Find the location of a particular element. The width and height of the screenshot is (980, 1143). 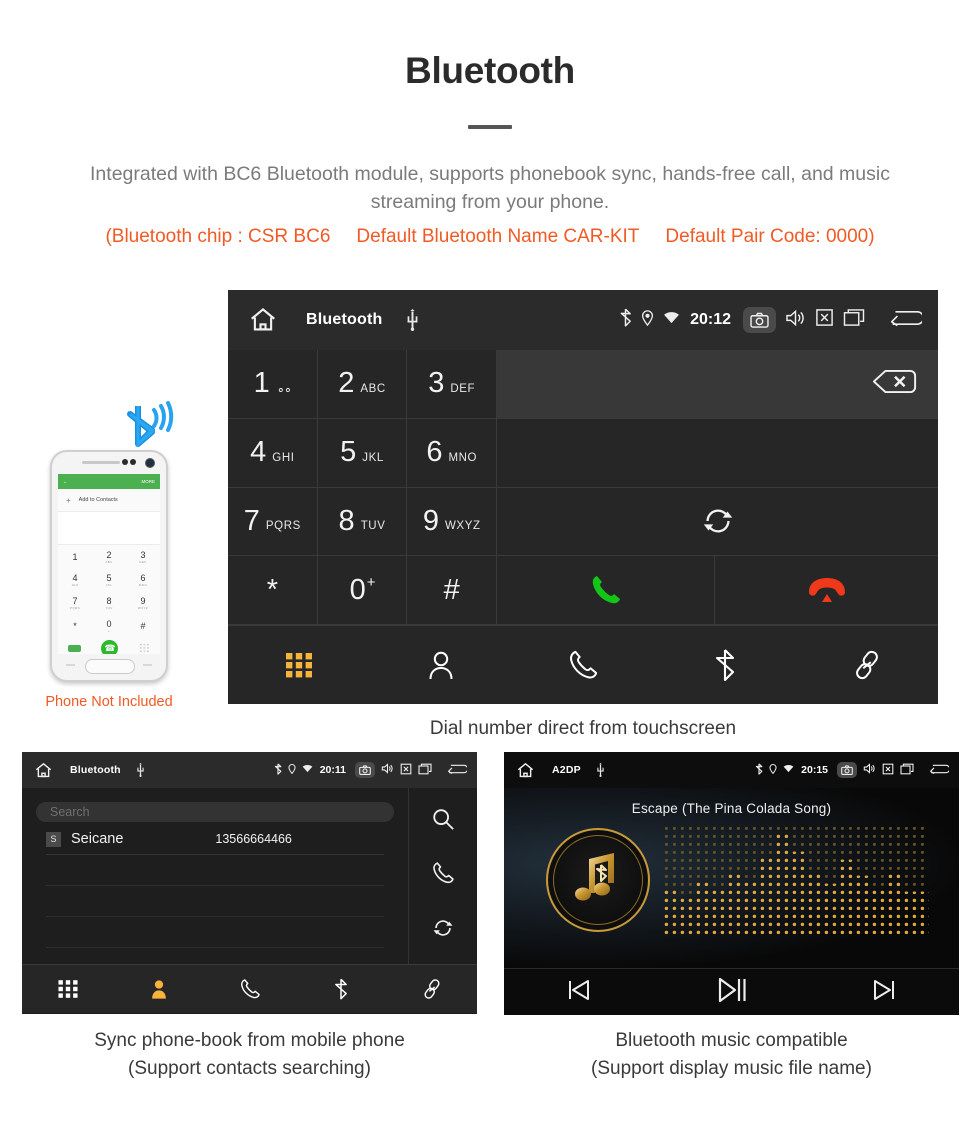

key-hash: # is located at coordinates (452, 590).